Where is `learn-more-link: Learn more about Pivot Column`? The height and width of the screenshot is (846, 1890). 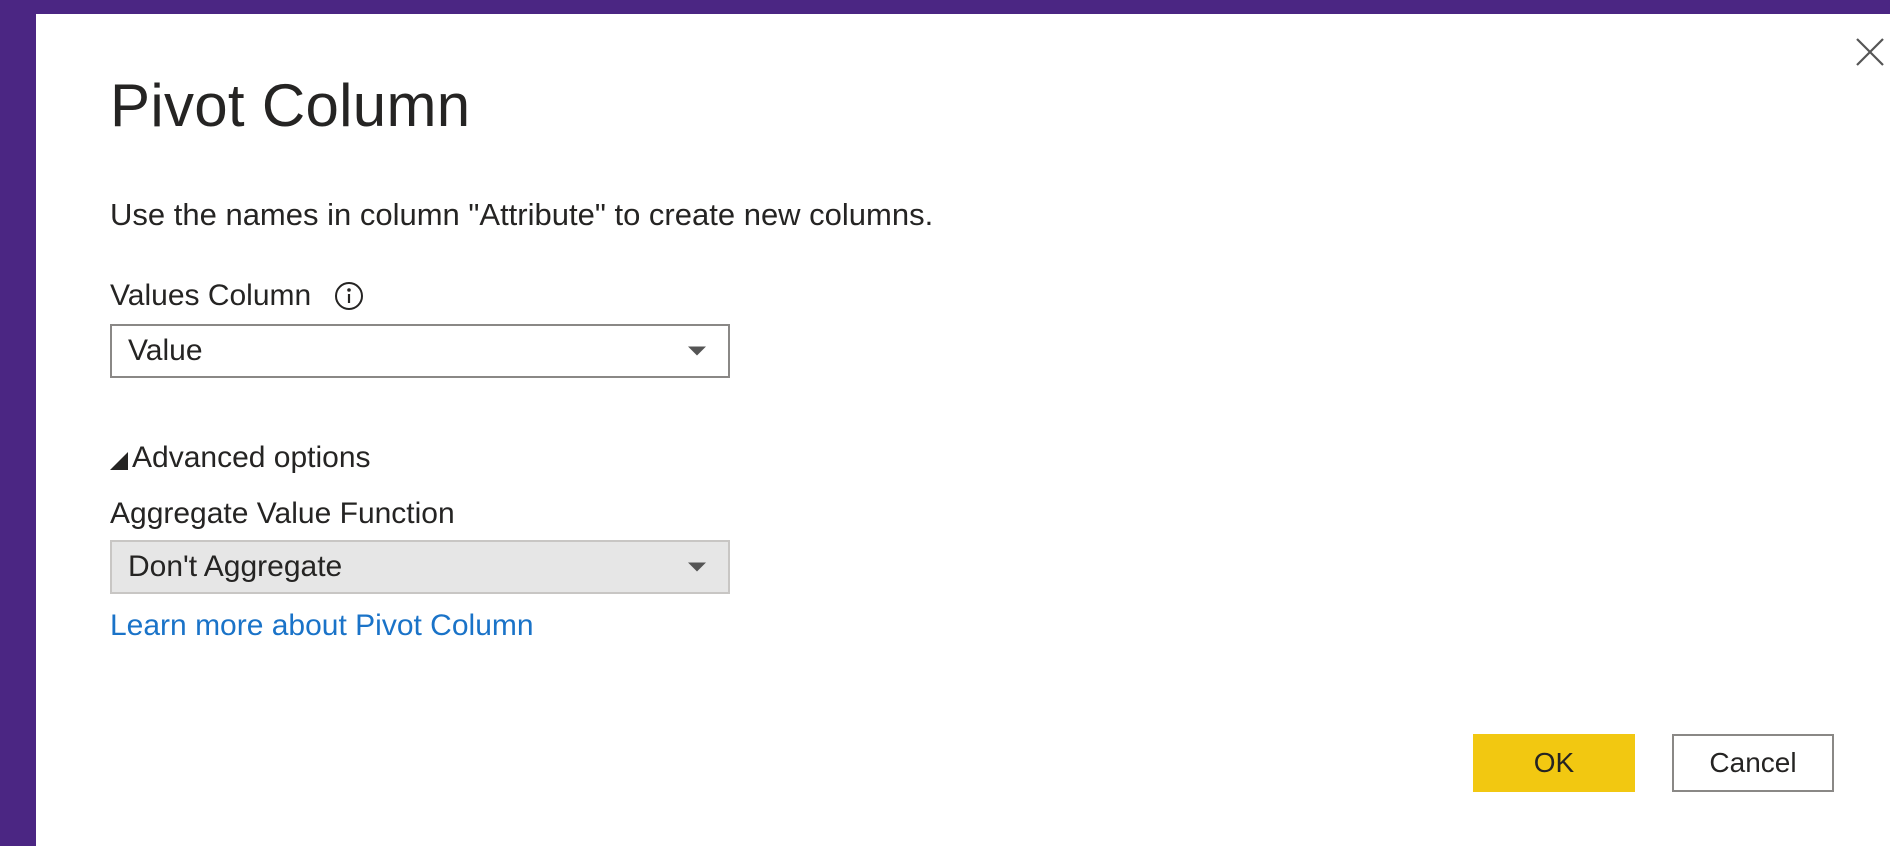 learn-more-link: Learn more about Pivot Column is located at coordinates (322, 626).